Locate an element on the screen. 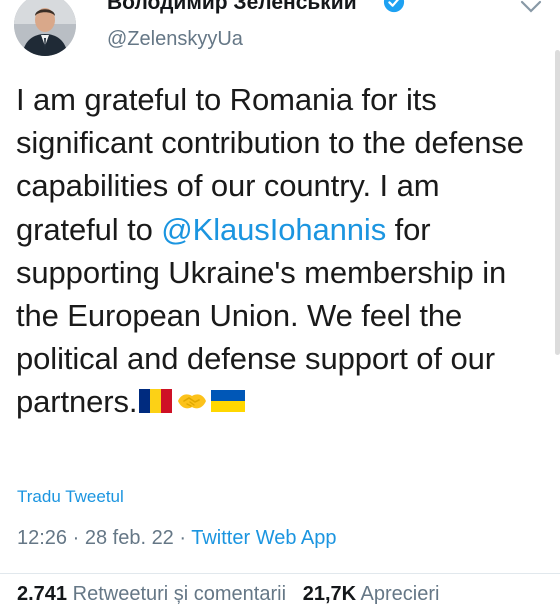  tweet-date: 28 feb. 22 is located at coordinates (129, 538).